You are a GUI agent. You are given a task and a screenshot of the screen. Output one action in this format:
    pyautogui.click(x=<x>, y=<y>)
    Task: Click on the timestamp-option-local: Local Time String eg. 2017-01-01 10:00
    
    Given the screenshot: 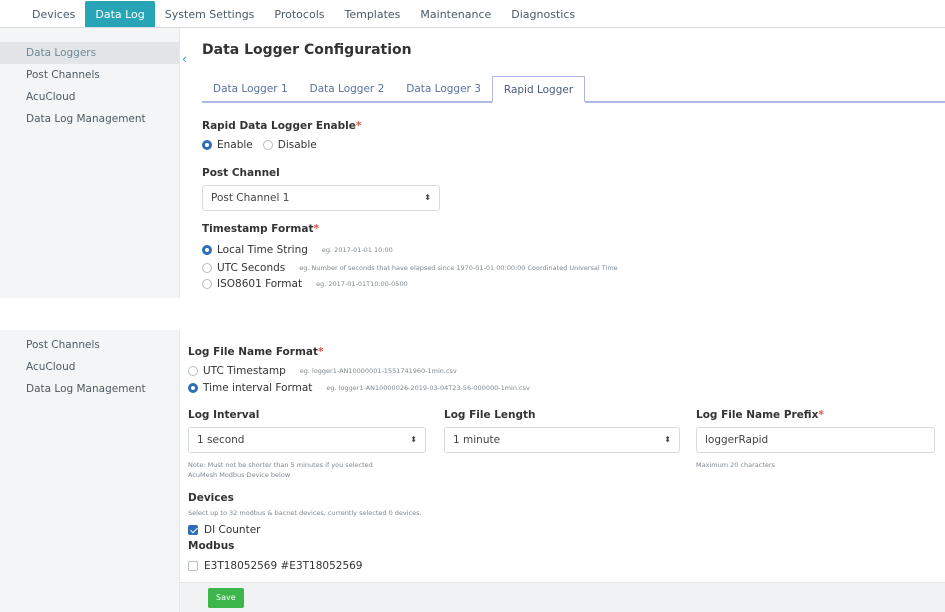 What is the action you would take?
    pyautogui.click(x=297, y=250)
    